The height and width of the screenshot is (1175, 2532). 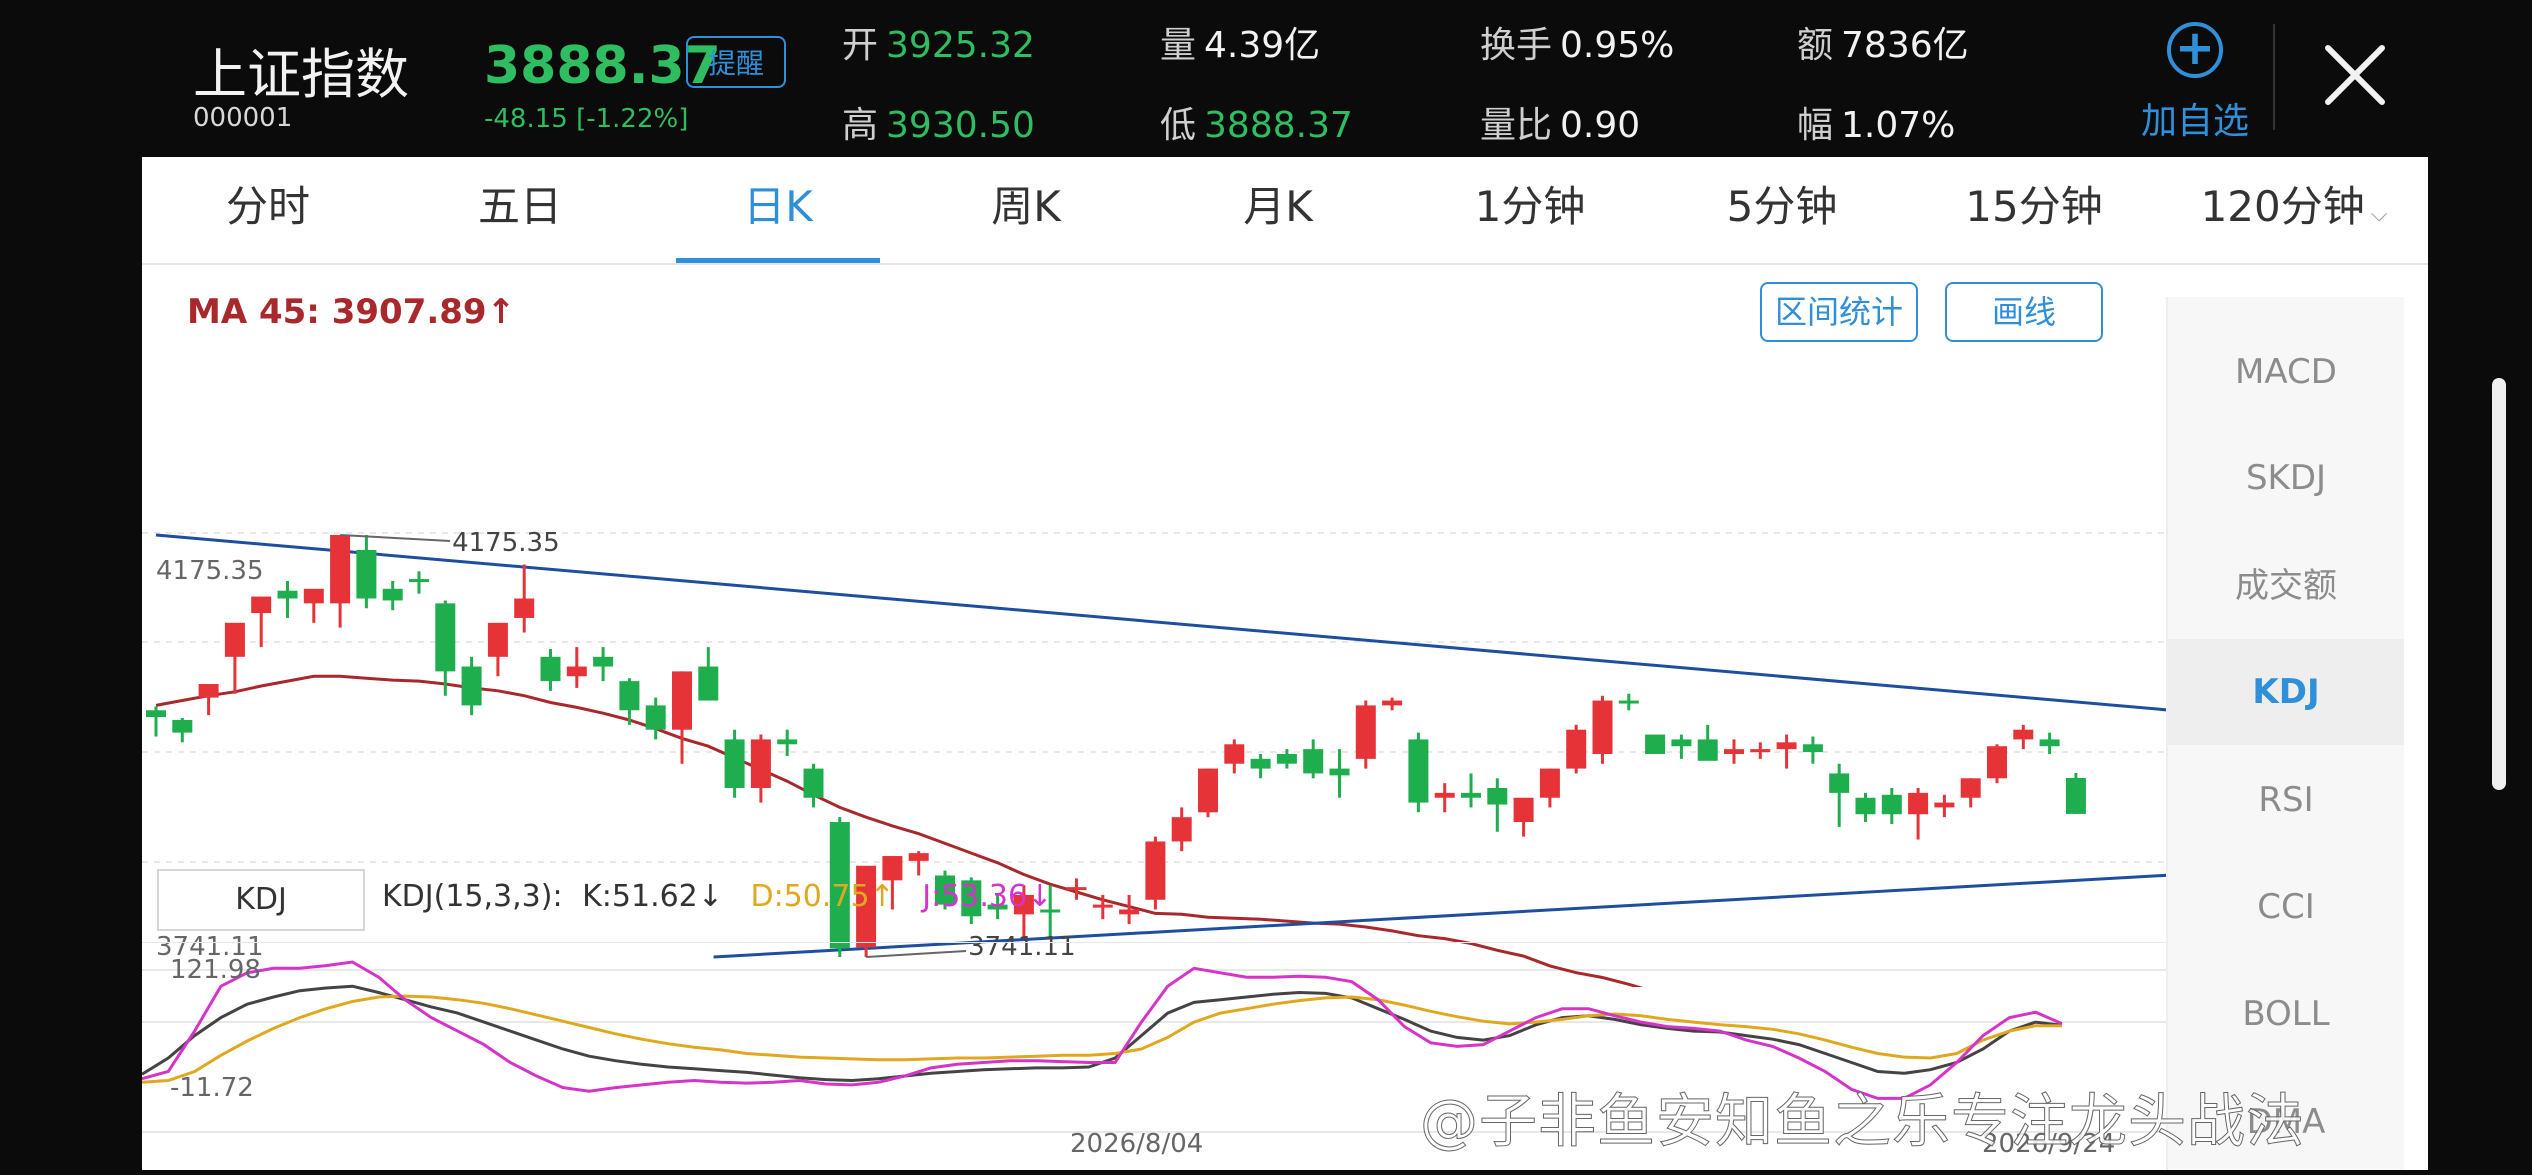 What do you see at coordinates (351, 312) in the screenshot?
I see `ma-indicator-label: MA 45: 3907.89↑` at bounding box center [351, 312].